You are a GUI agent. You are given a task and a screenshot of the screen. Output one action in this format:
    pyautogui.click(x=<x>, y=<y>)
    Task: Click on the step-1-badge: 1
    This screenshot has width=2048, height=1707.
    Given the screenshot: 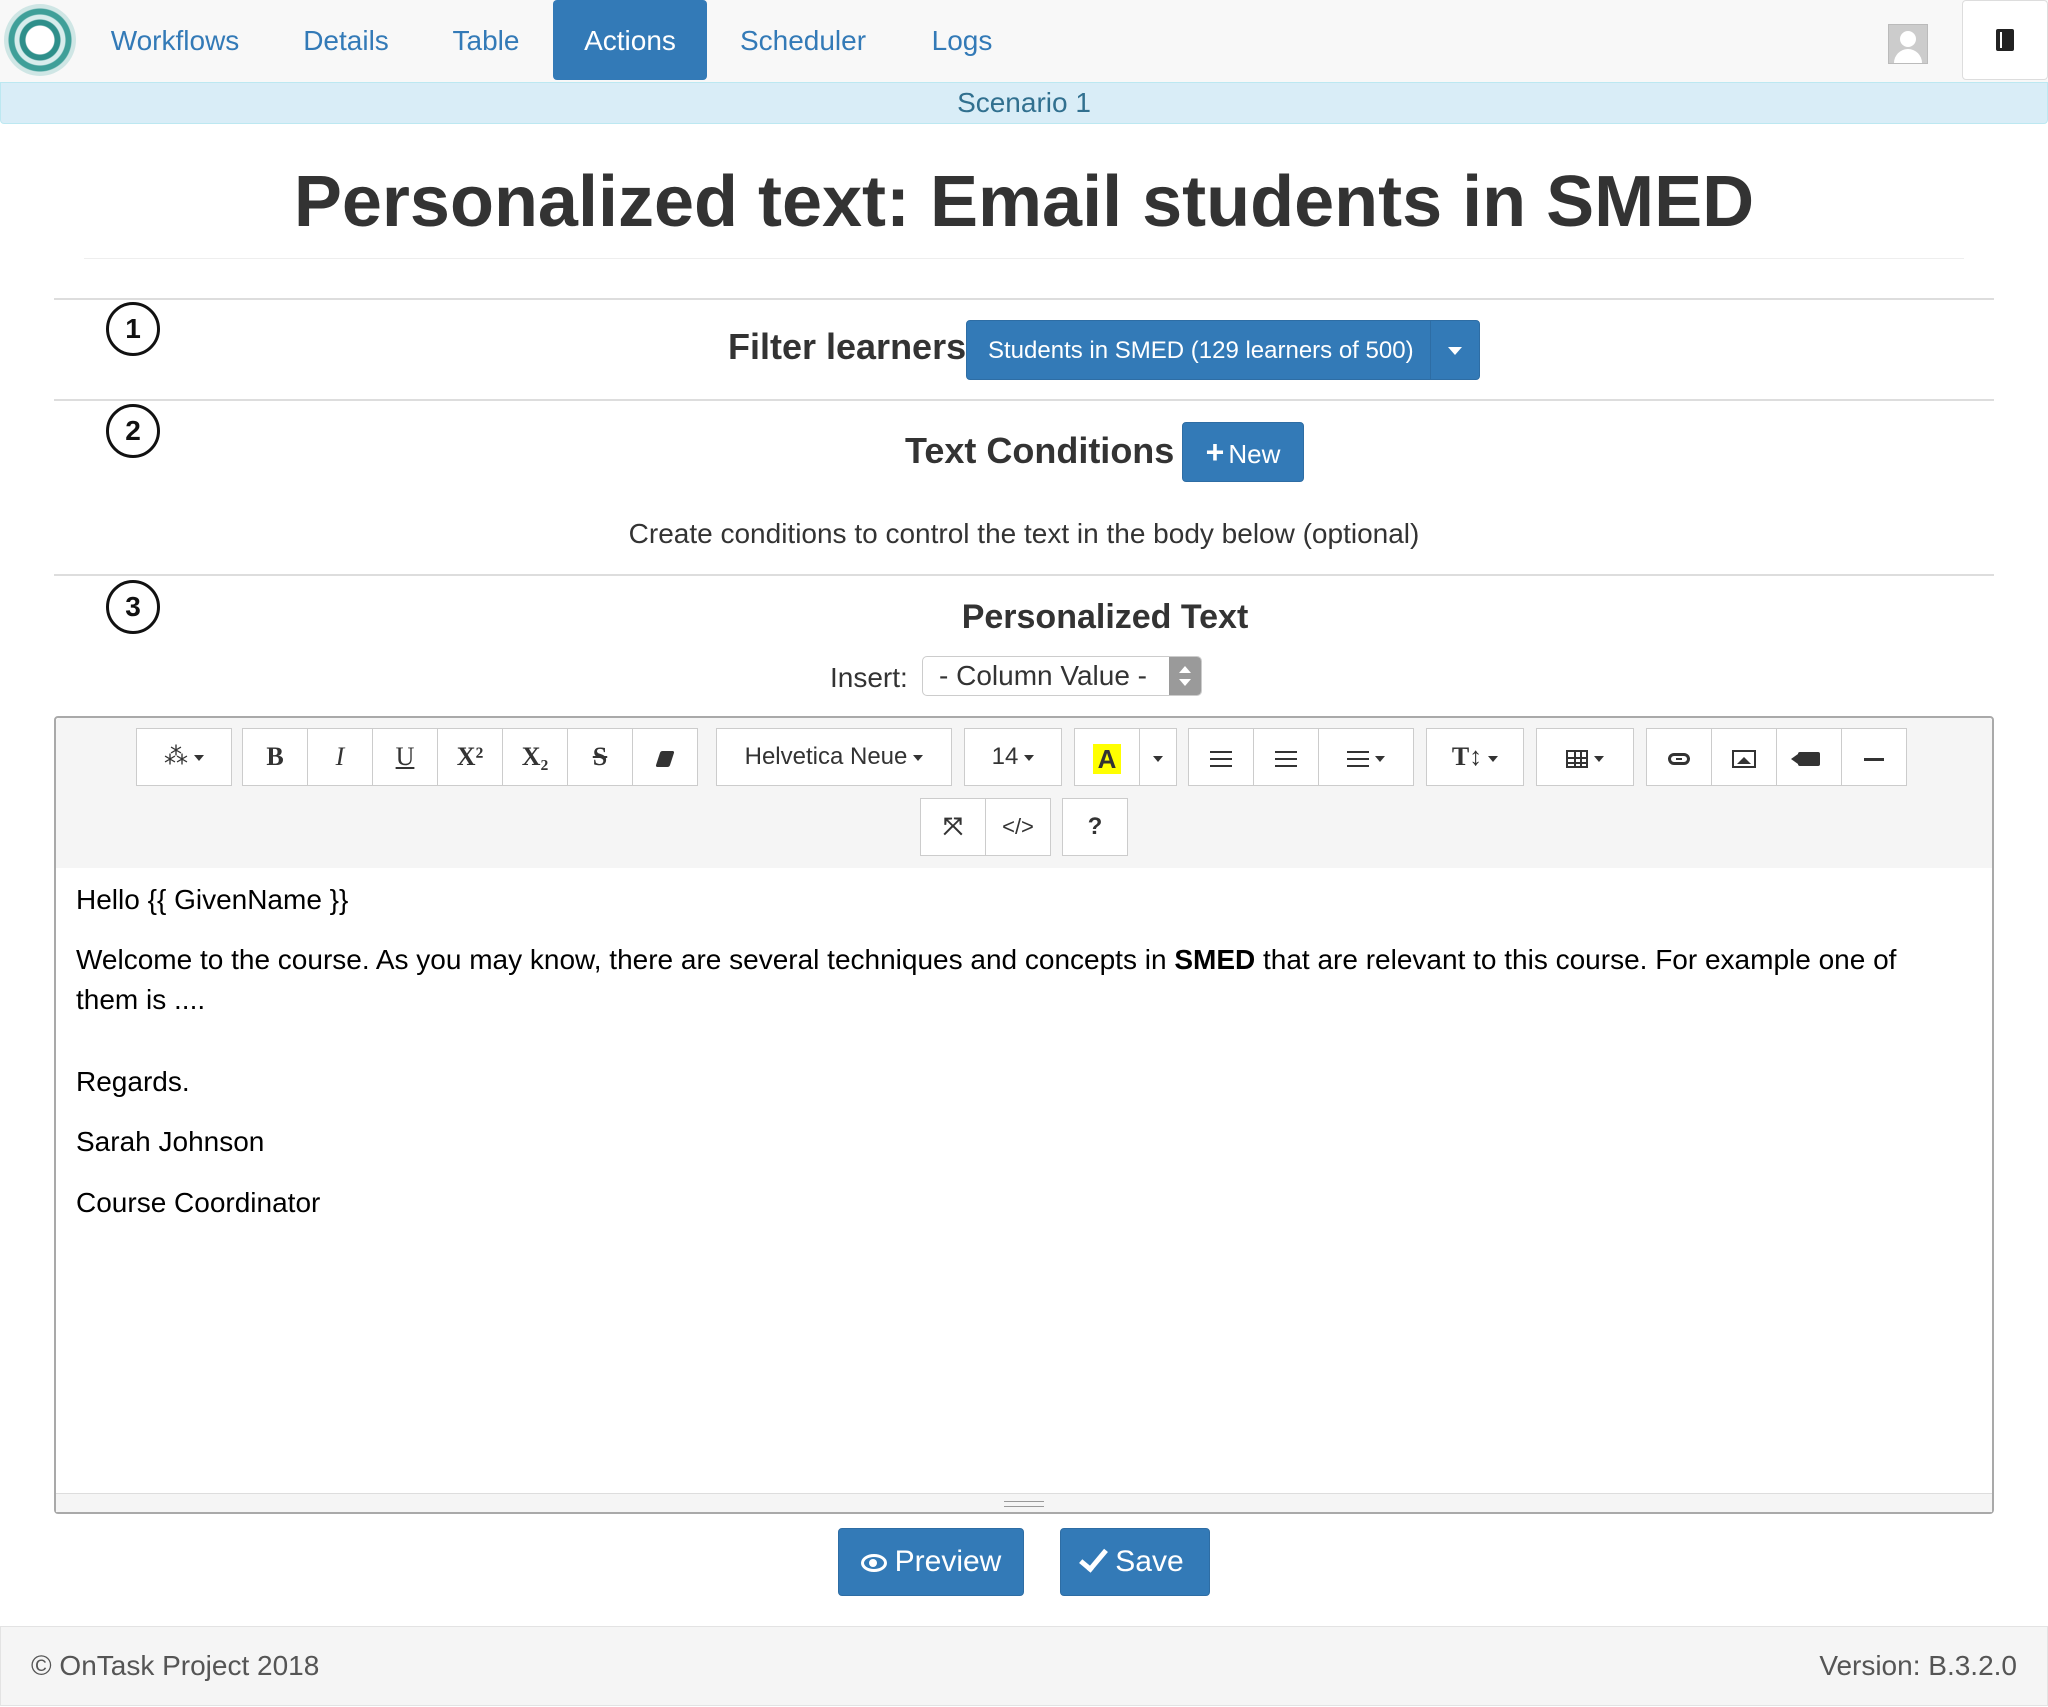 What is the action you would take?
    pyautogui.click(x=133, y=329)
    